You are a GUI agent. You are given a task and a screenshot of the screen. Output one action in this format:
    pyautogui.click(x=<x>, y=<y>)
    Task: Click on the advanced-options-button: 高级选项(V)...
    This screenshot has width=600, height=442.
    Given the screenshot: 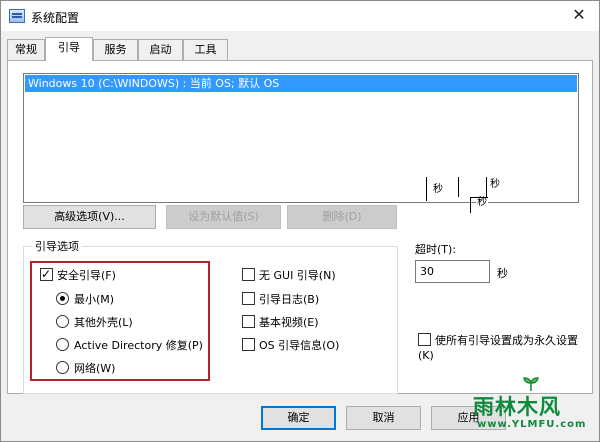 What is the action you would take?
    pyautogui.click(x=89, y=217)
    